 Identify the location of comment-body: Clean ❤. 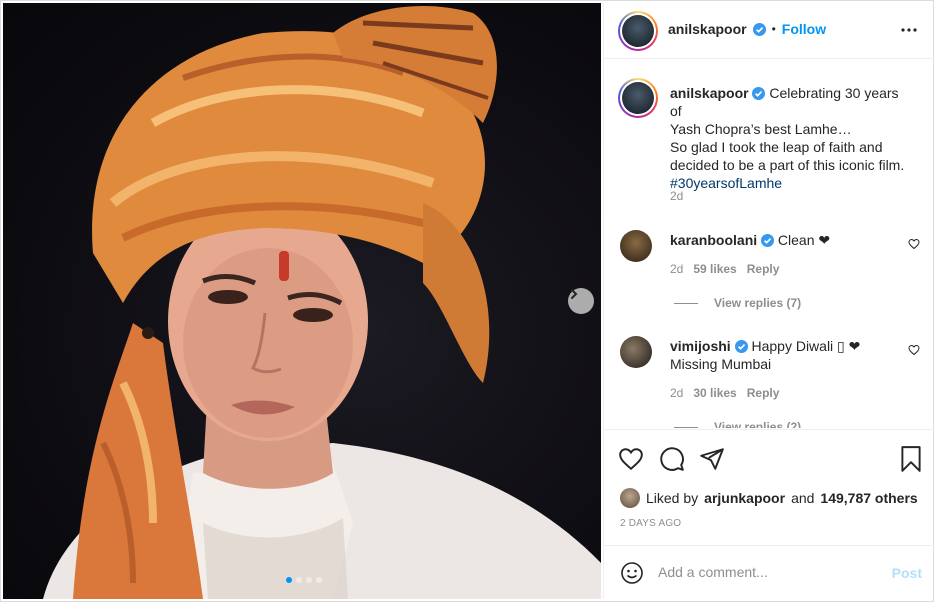
(804, 240).